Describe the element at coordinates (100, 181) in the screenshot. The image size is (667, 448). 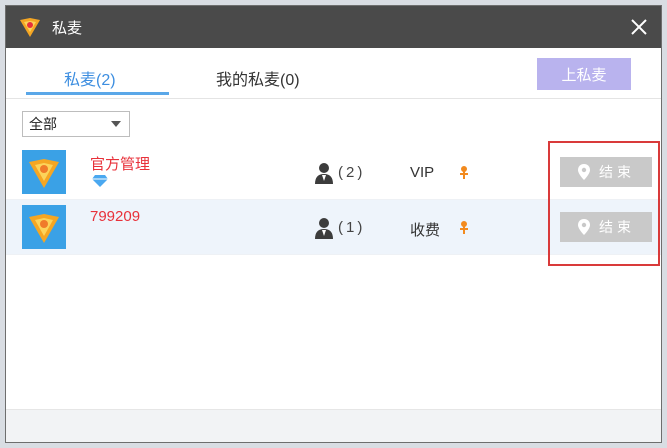
I see `diamond-icon` at that location.